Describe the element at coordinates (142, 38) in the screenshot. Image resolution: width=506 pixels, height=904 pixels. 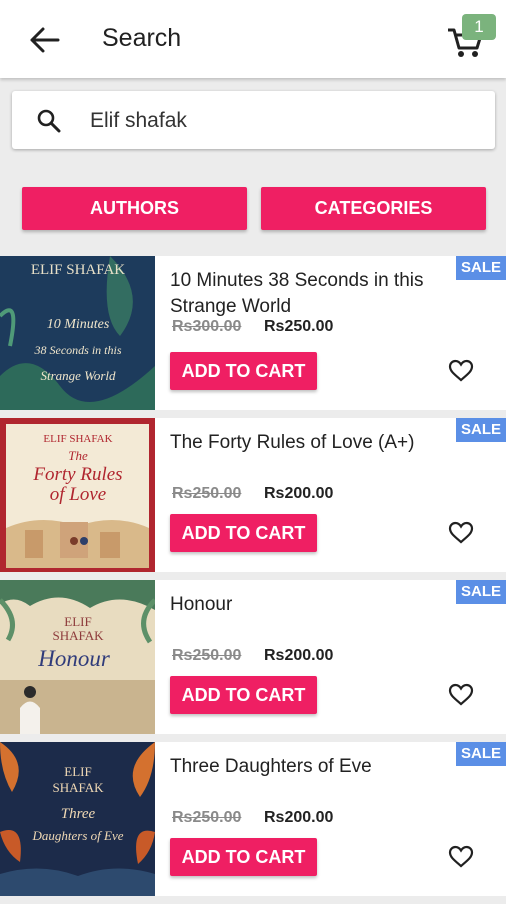
I see `page-title: Search` at that location.